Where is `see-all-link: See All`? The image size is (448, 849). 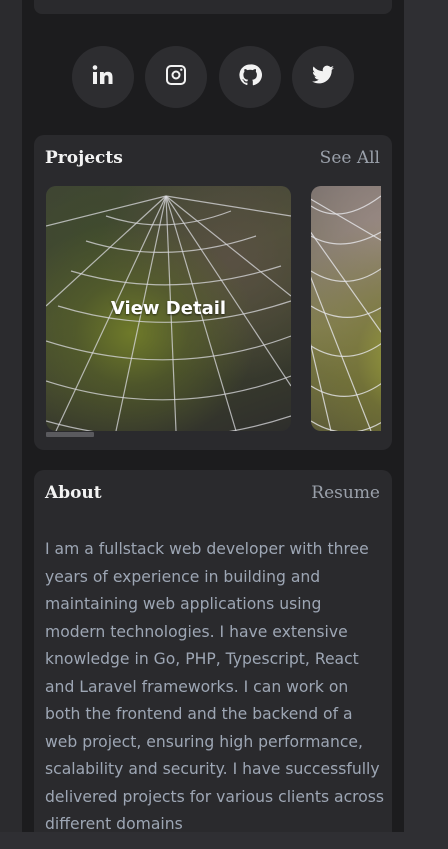 see-all-link: See All is located at coordinates (350, 158).